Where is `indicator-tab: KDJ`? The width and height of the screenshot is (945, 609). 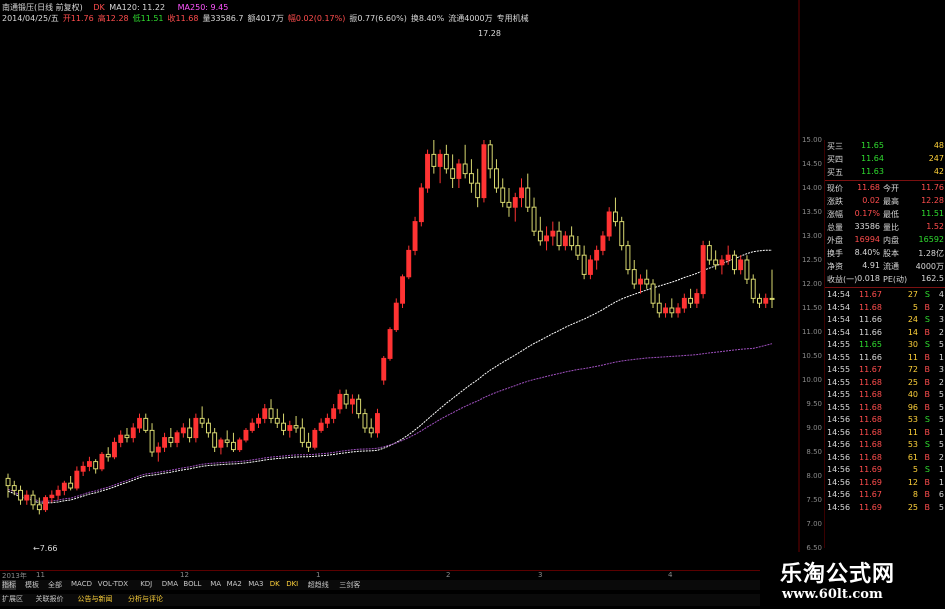 indicator-tab: KDJ is located at coordinates (146, 584).